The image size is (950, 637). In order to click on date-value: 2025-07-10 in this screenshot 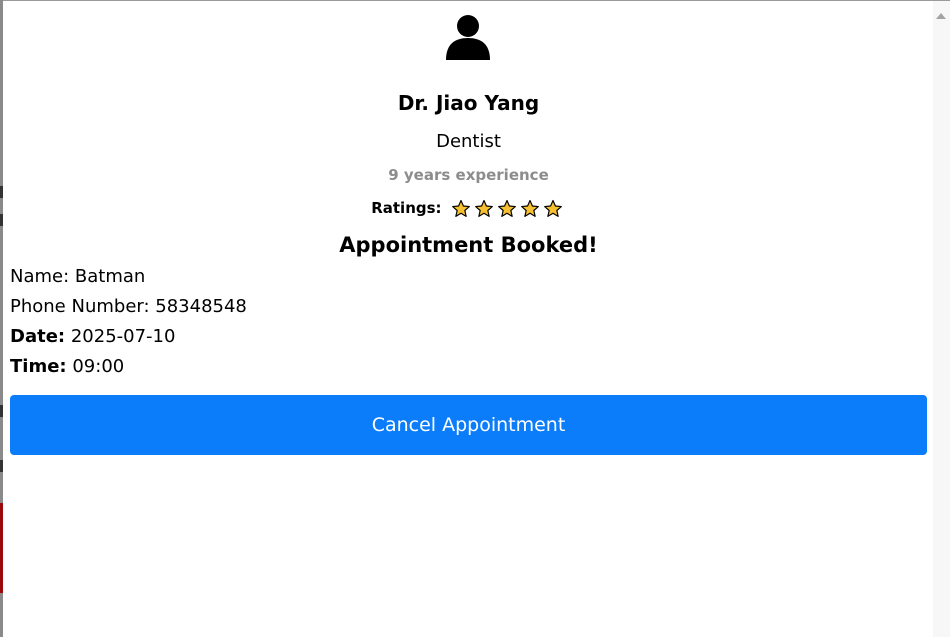, I will do `click(120, 336)`.